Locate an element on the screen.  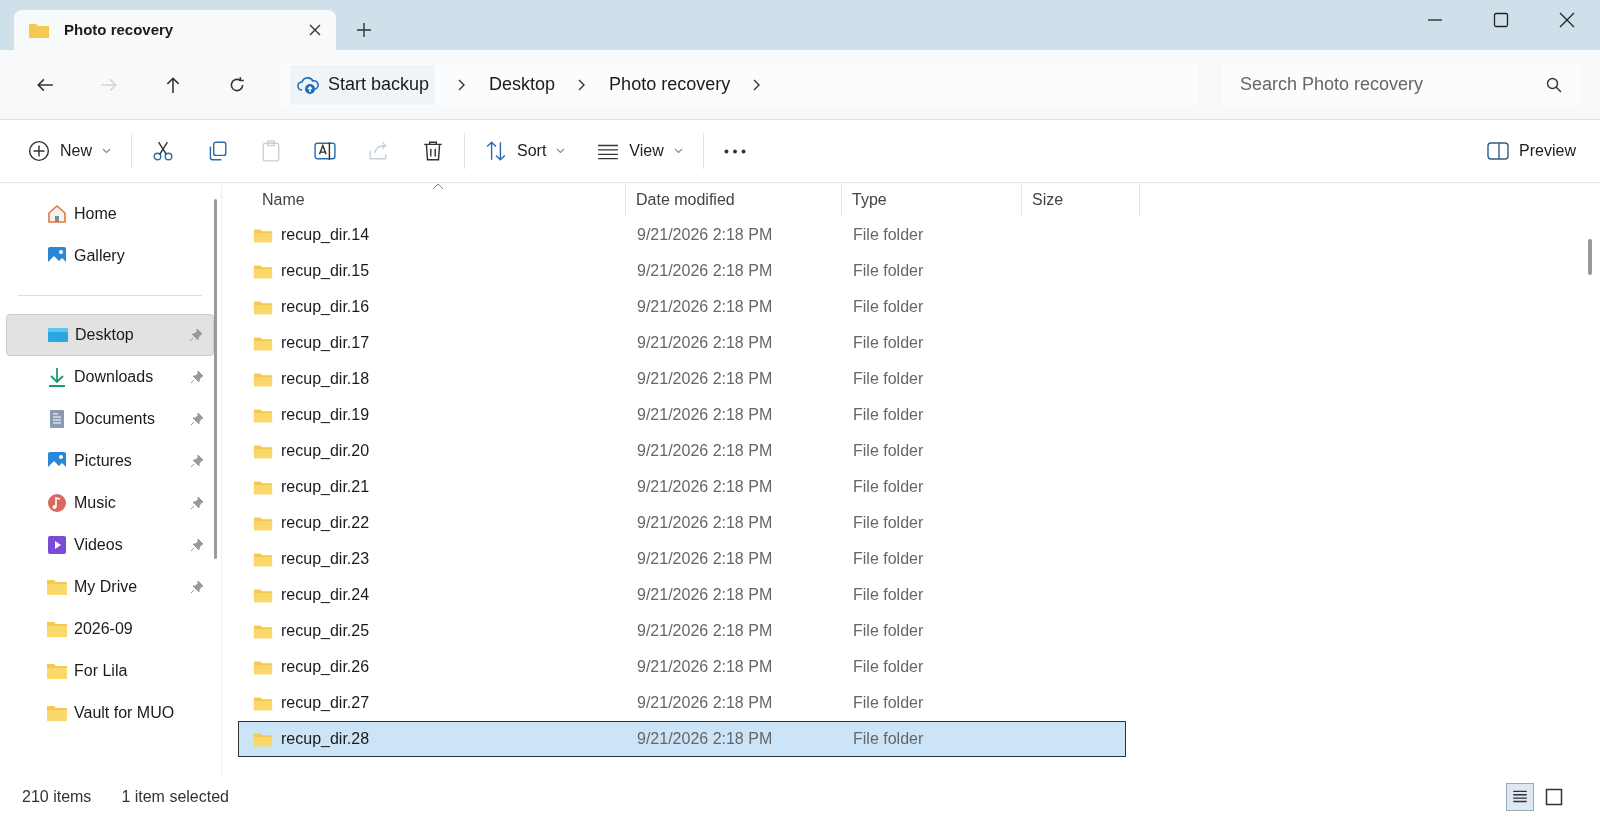
file-name: recup_dir.19 is located at coordinates (325, 415).